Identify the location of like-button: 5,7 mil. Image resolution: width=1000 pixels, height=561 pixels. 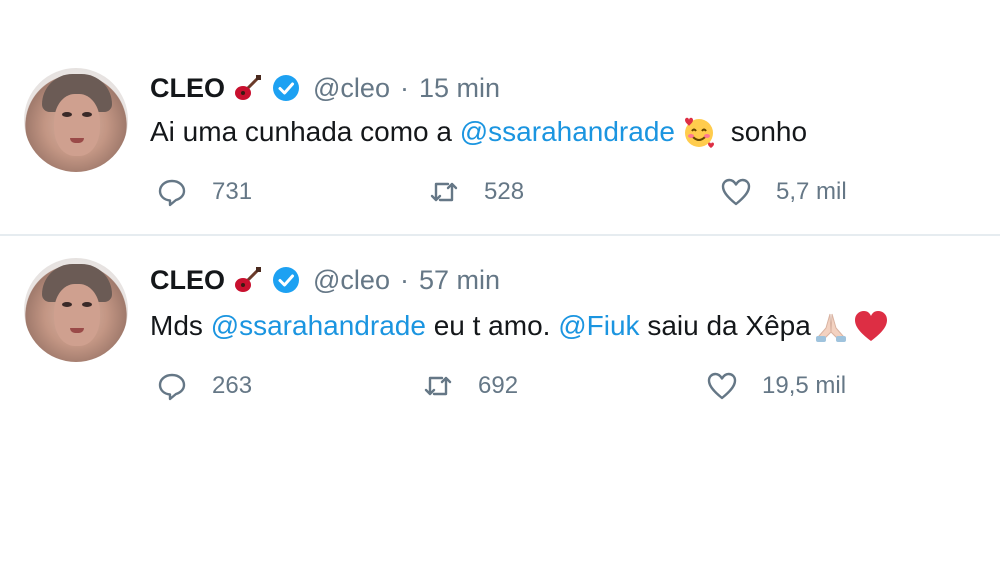
(783, 192).